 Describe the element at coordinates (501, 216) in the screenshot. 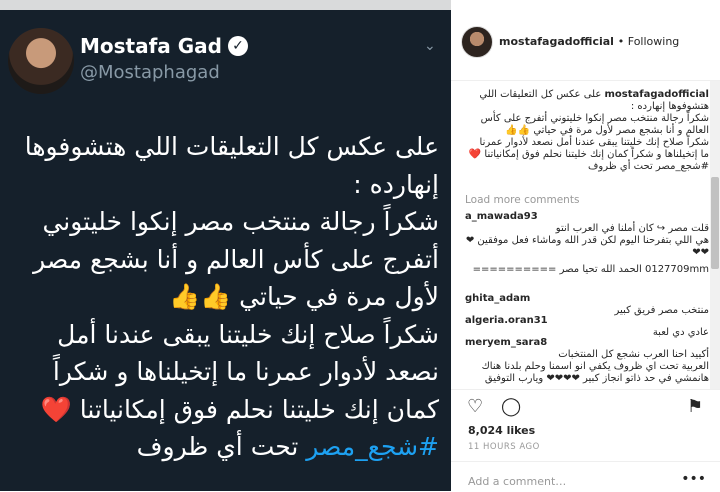

I see `comment-user: a_mawada93` at that location.